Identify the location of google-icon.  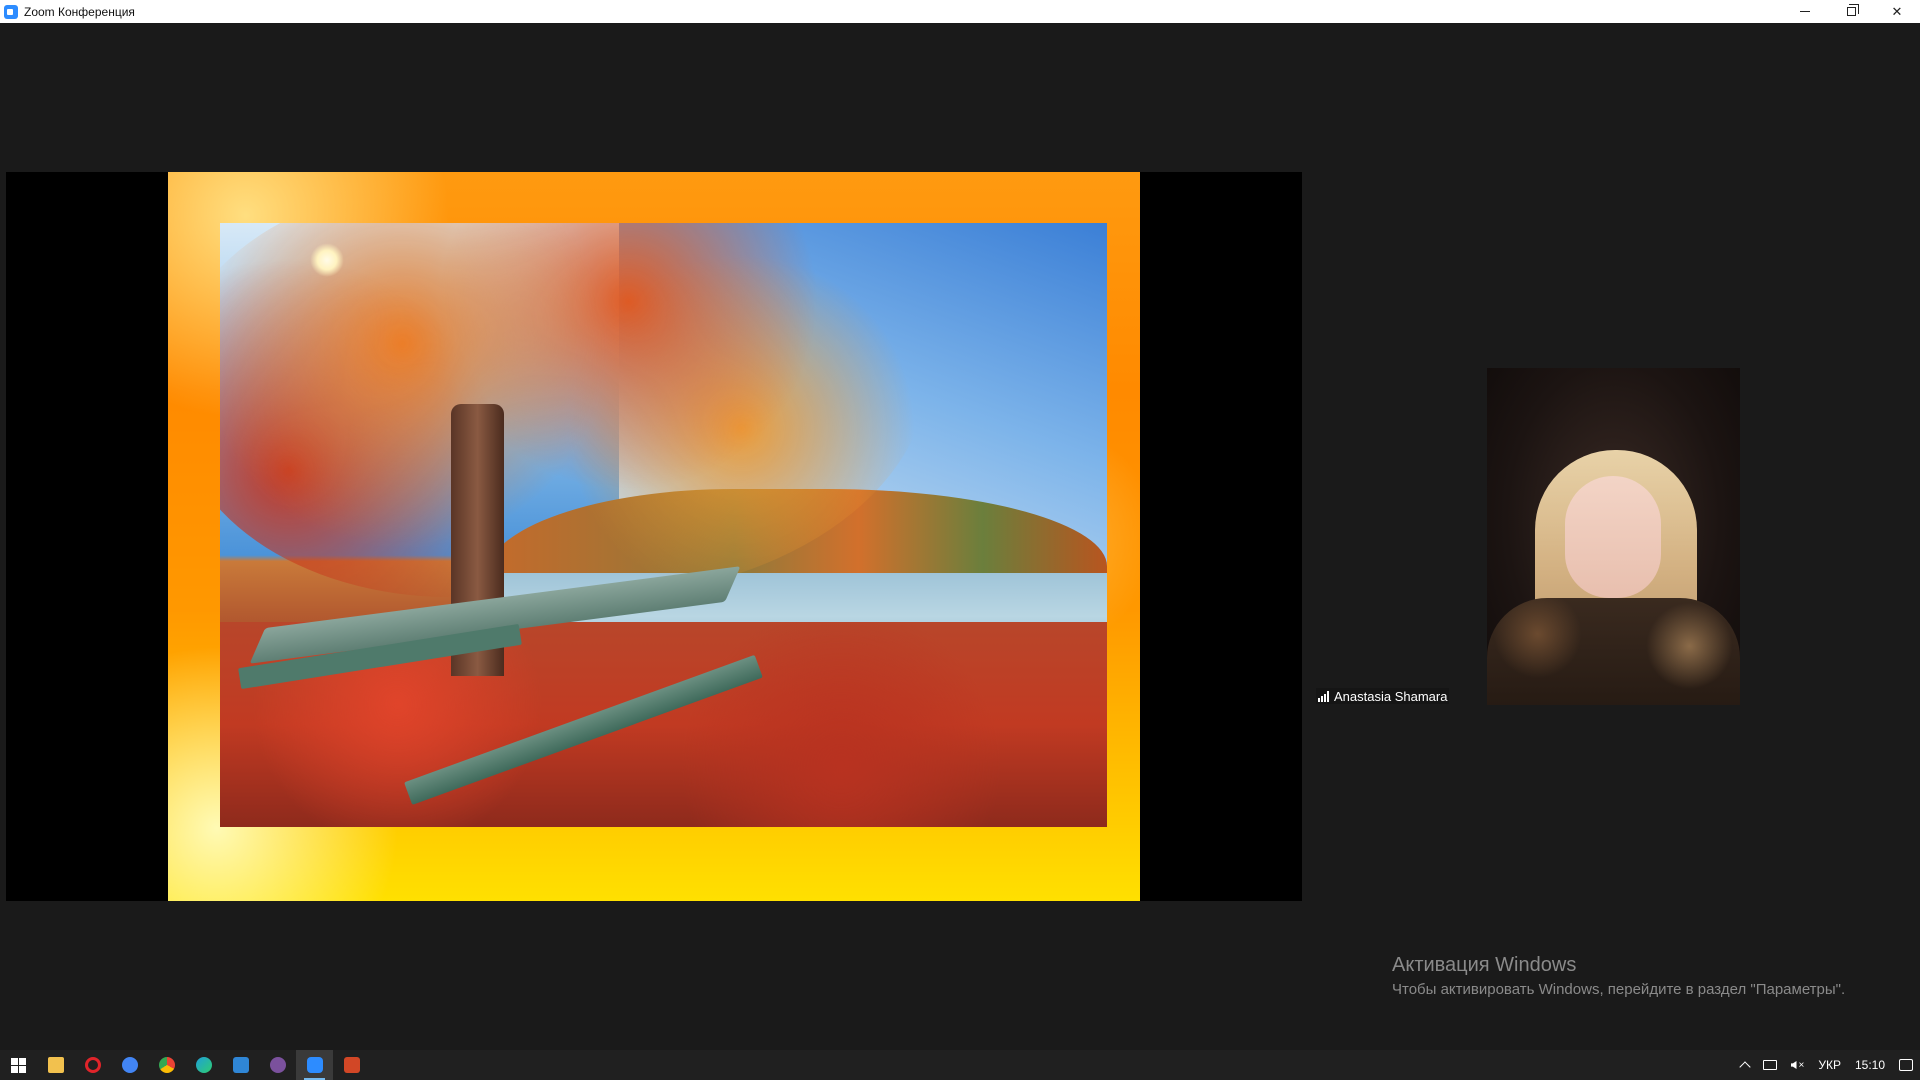
(129, 1065).